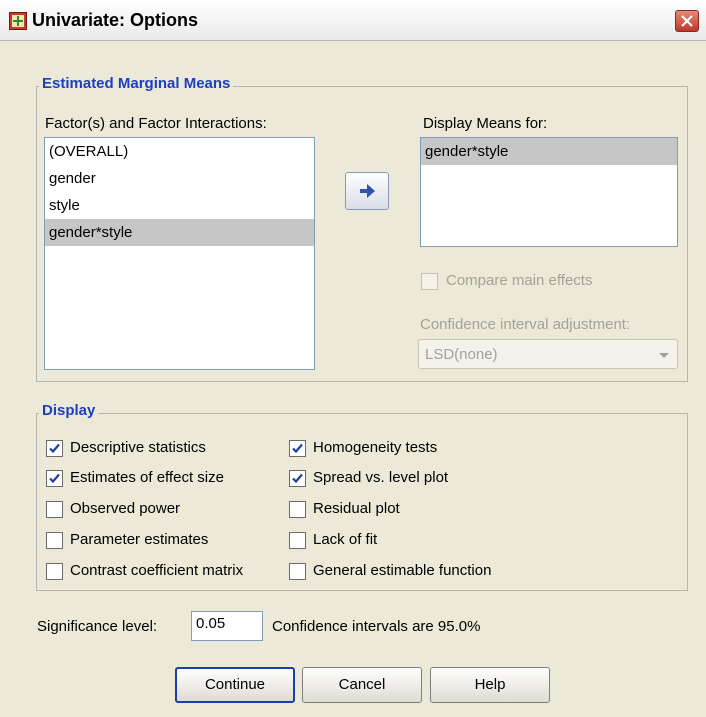  I want to click on residual-plot-checkbox, so click(297, 509).